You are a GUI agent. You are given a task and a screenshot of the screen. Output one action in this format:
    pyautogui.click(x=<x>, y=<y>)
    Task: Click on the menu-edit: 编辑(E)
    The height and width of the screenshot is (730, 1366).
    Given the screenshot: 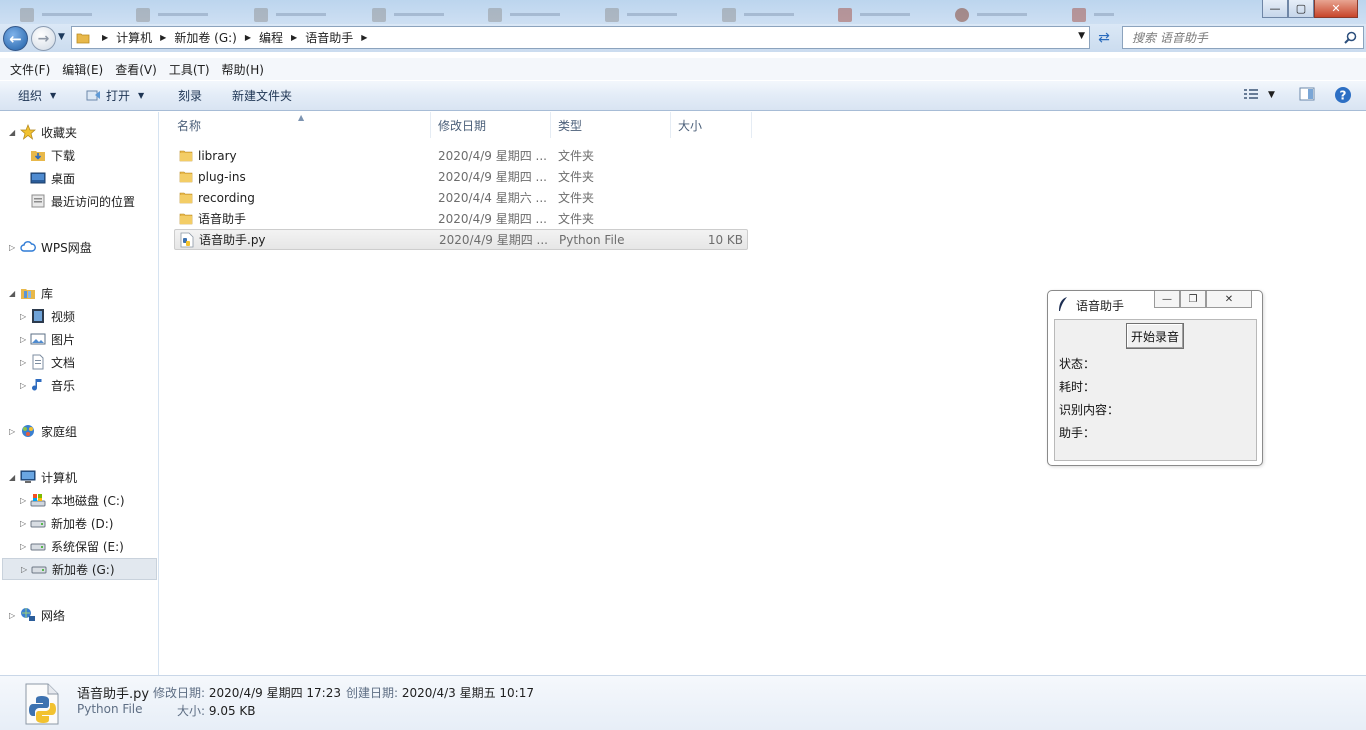 What is the action you would take?
    pyautogui.click(x=82, y=69)
    